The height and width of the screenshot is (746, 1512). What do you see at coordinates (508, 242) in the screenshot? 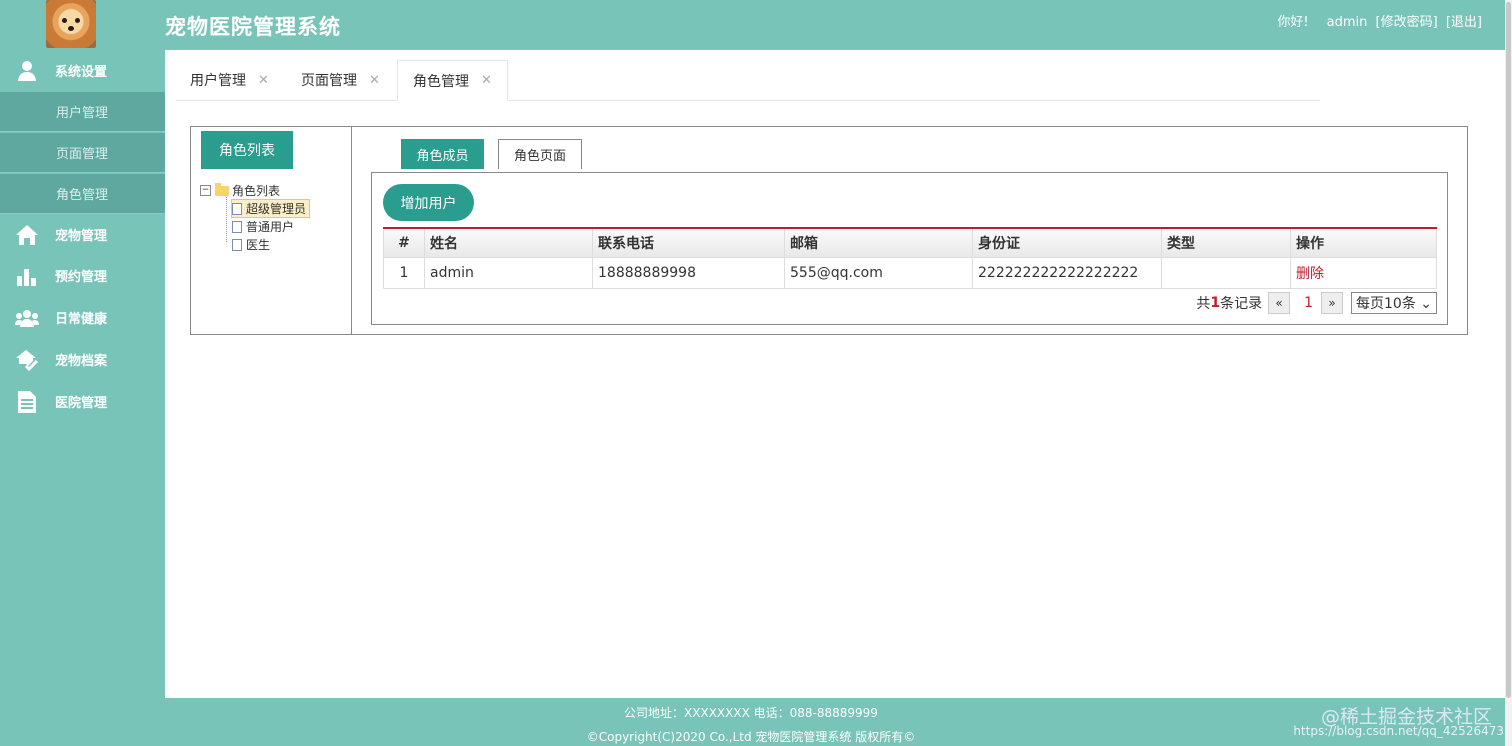
I see `column-header: 姓名` at bounding box center [508, 242].